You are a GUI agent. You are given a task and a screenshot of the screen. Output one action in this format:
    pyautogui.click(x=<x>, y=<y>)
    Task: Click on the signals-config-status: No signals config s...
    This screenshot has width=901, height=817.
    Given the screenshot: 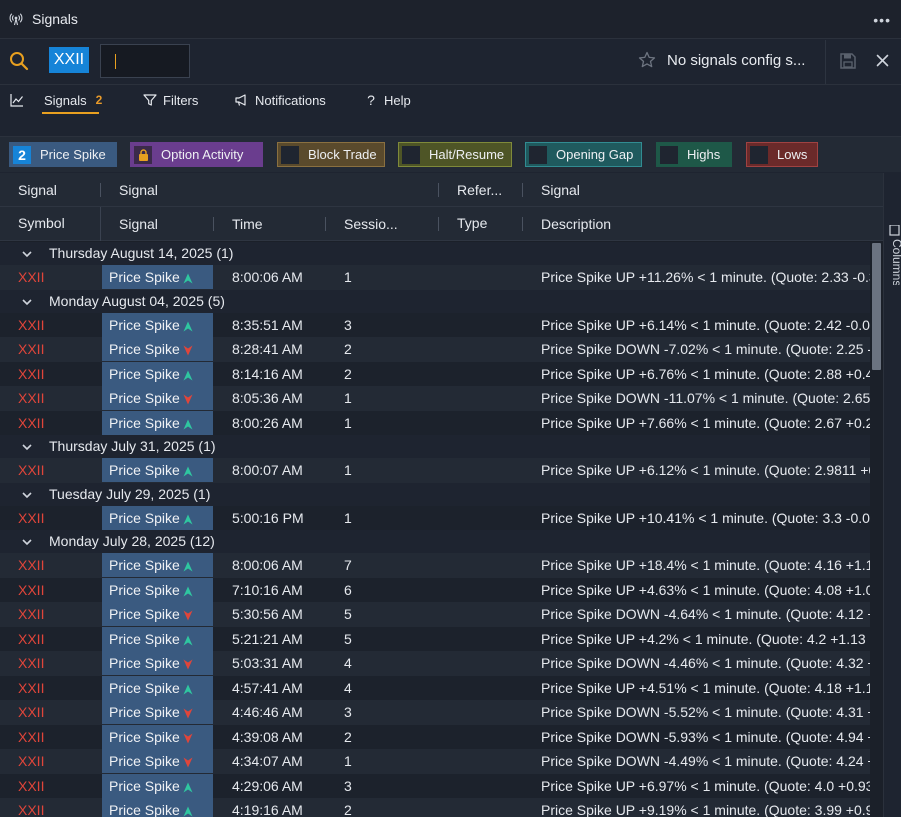 What is the action you would take?
    pyautogui.click(x=736, y=60)
    